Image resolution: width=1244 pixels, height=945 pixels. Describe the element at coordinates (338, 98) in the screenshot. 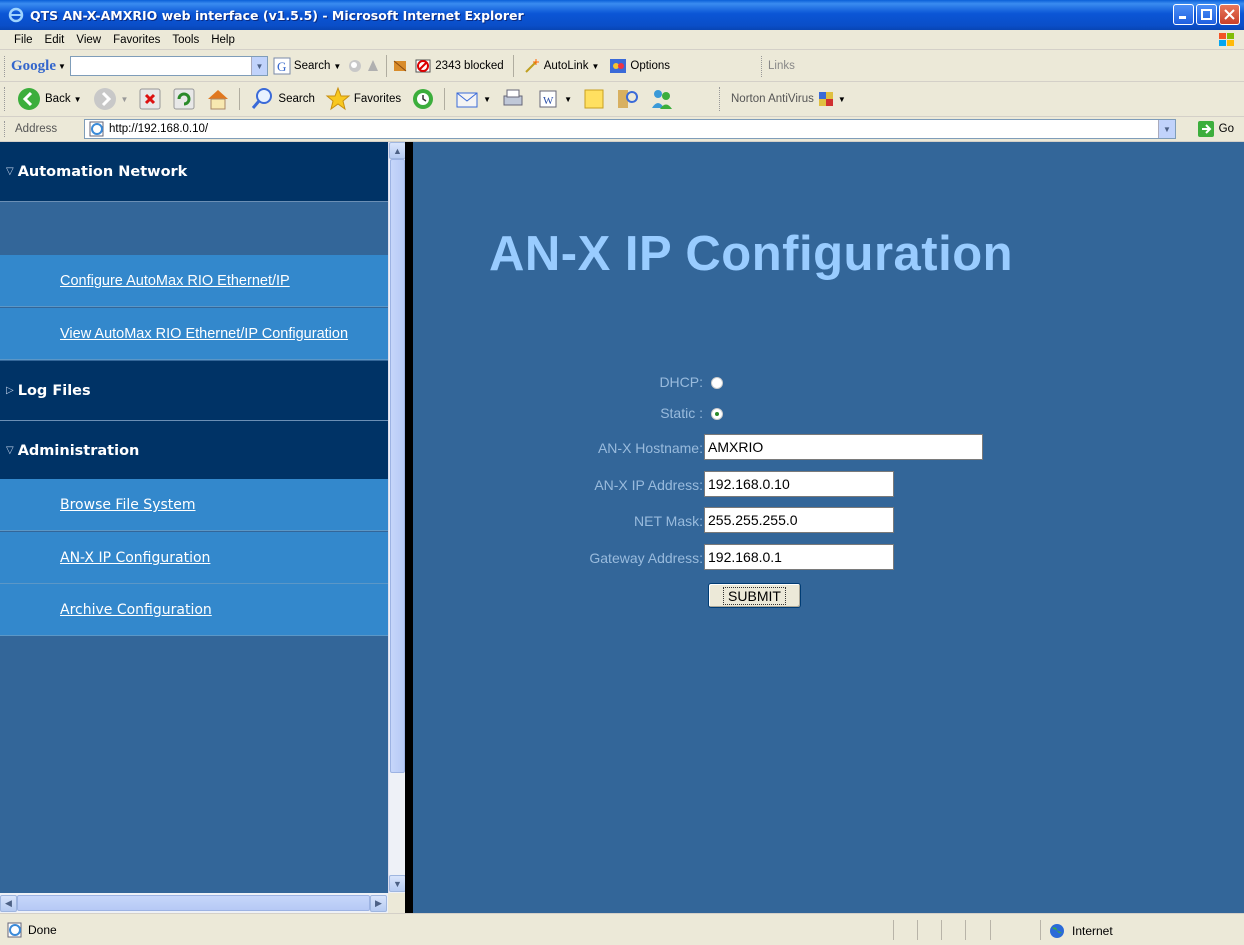

I see `favorites-star-icon` at that location.